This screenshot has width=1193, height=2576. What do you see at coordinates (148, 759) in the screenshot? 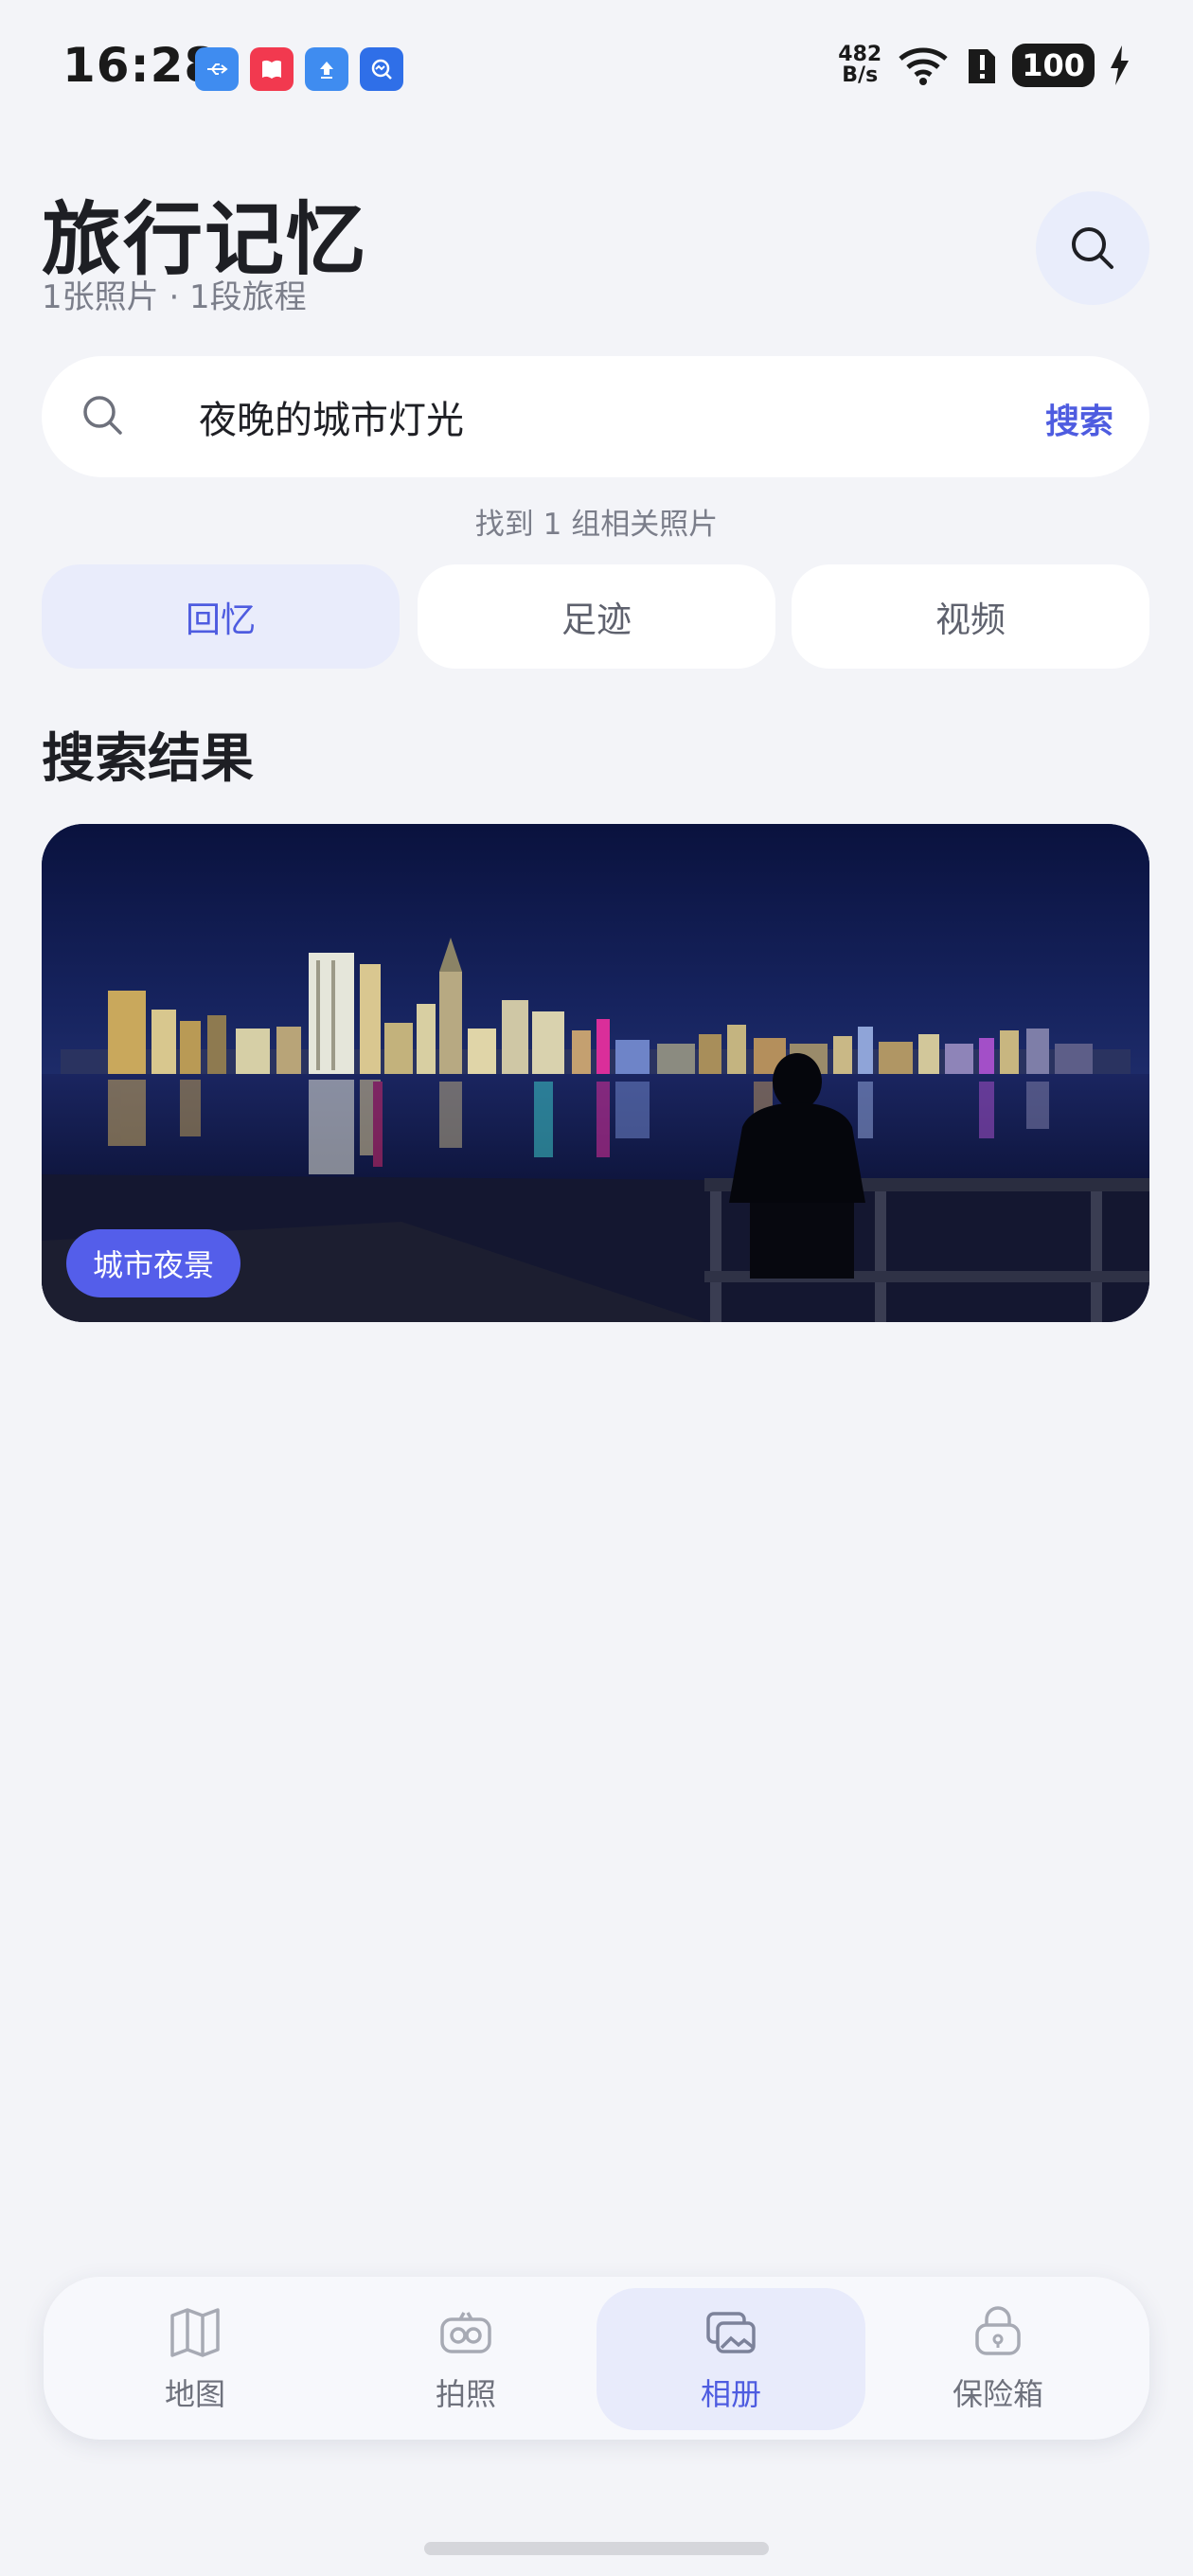
I see `section-title: 搜索结果` at bounding box center [148, 759].